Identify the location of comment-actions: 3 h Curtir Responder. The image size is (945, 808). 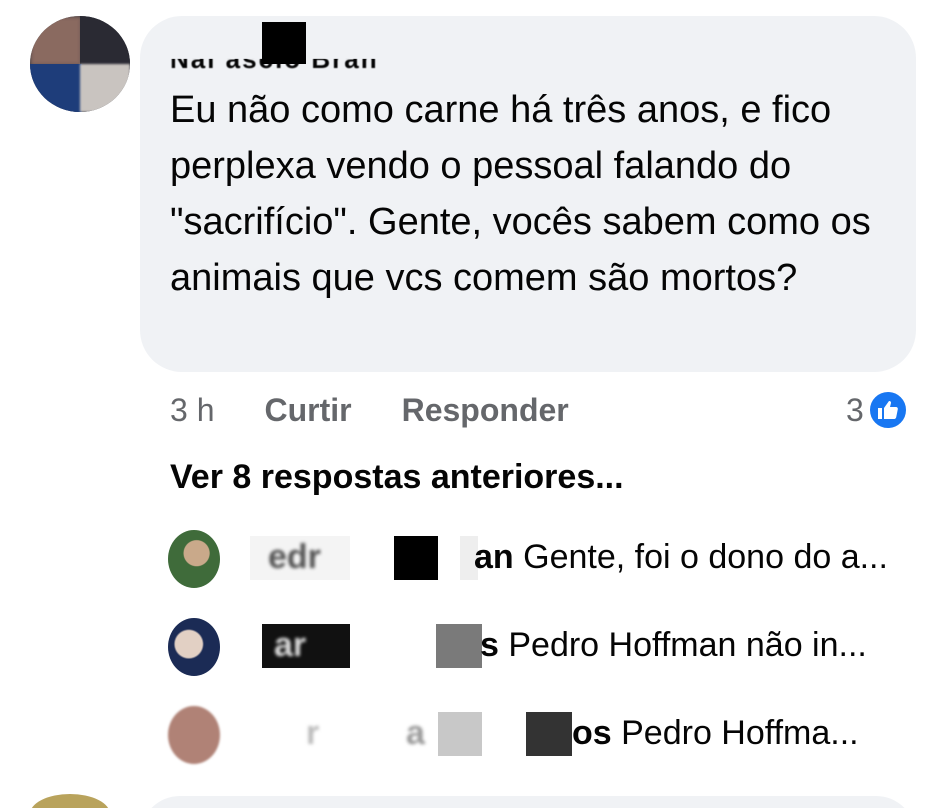
(369, 410).